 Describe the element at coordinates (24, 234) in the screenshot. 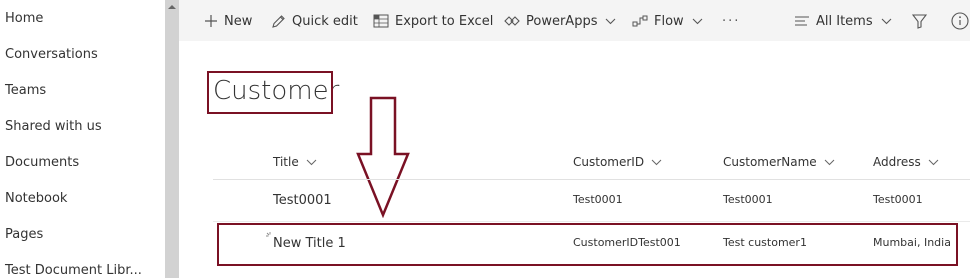

I see `nav-item-pages: Pages` at that location.